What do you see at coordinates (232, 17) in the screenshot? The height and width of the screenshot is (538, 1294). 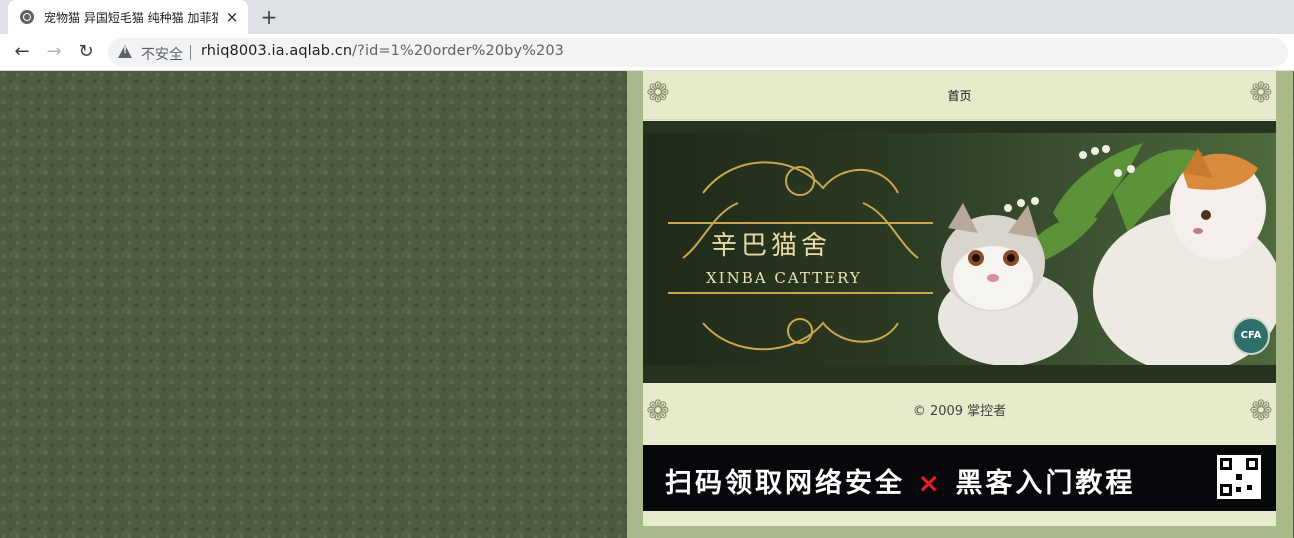 I see `close-tab-icon: ×` at bounding box center [232, 17].